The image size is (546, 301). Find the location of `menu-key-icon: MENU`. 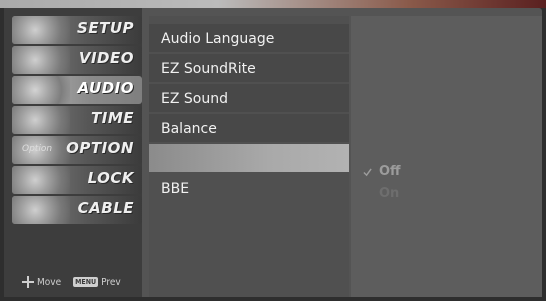

menu-key-icon: MENU is located at coordinates (86, 282).